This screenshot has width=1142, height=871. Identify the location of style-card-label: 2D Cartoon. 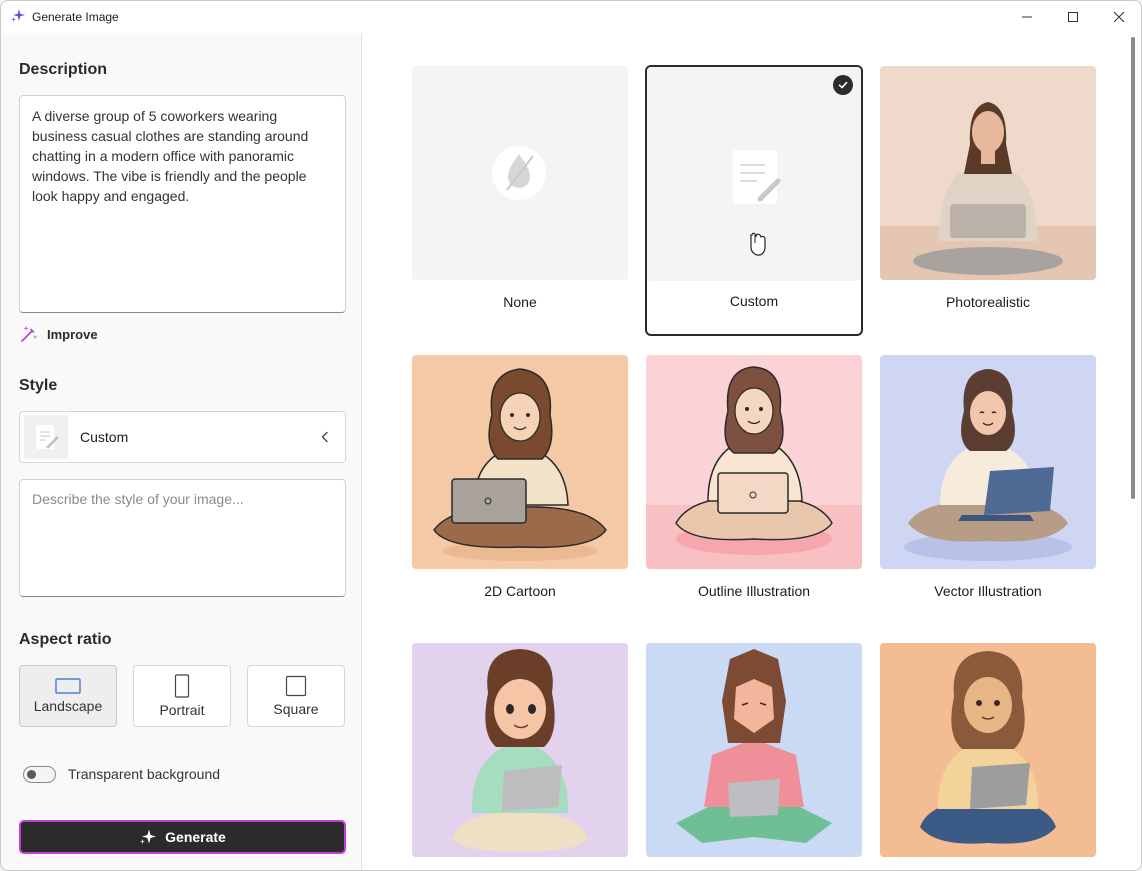
(520, 591).